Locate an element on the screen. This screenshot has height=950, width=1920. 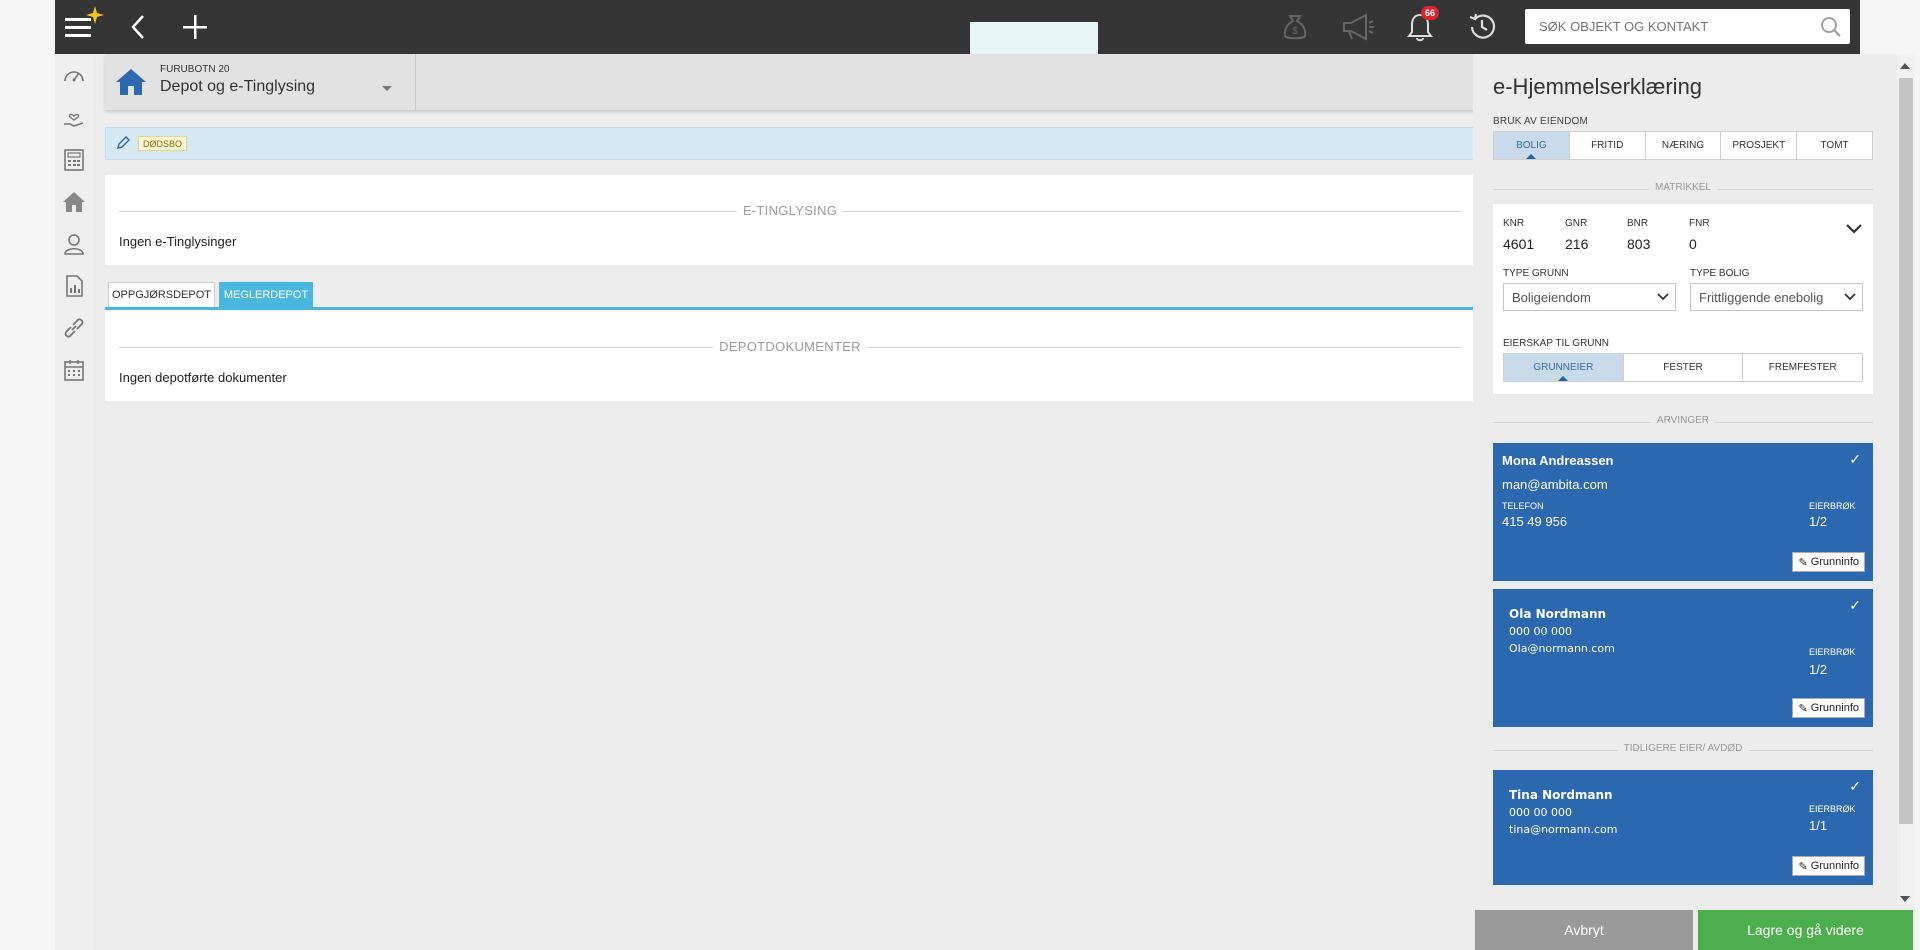
usage-option-prosjekt: PROSJEKT is located at coordinates (1759, 145).